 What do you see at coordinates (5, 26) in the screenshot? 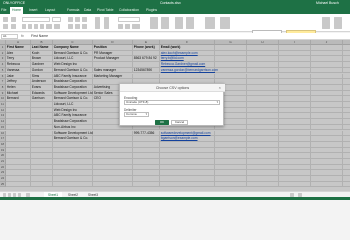
I see `paste-icon` at bounding box center [5, 26].